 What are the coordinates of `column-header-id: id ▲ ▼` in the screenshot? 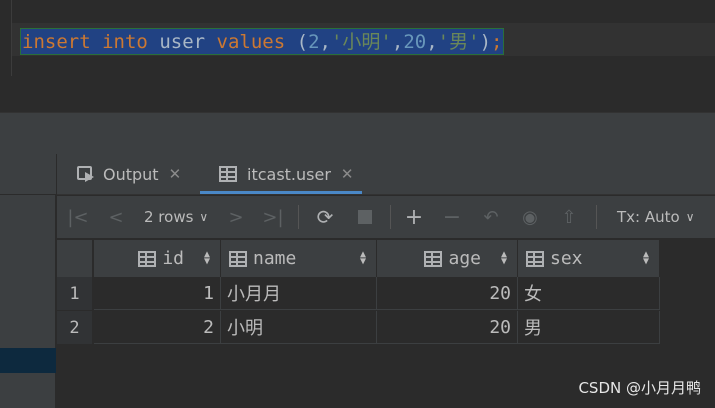 It's located at (157, 258).